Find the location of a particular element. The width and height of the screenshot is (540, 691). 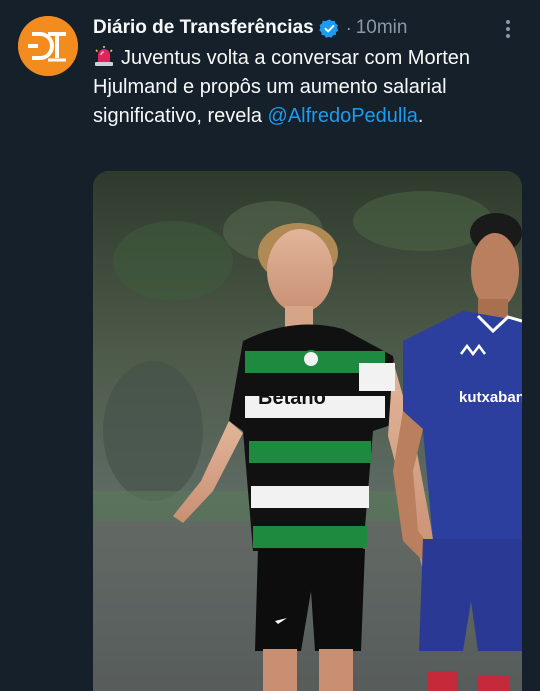

dt-logo is located at coordinates (48, 46).